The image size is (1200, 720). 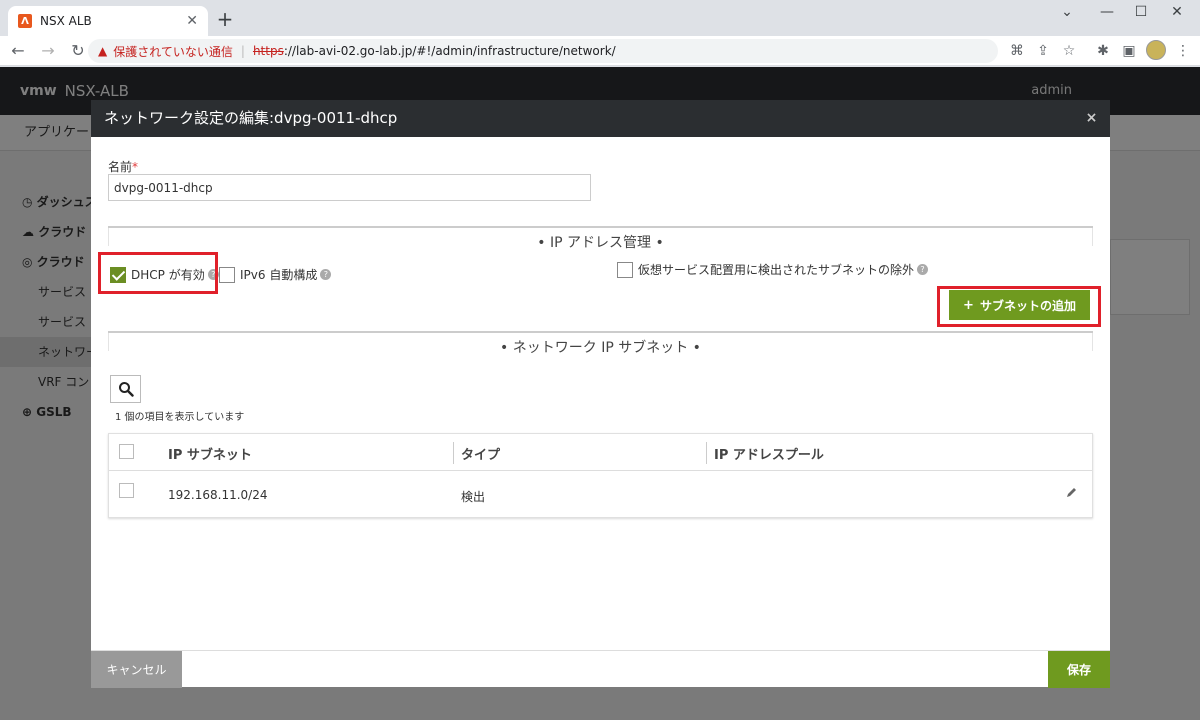 I want to click on required-marker: *, so click(x=135, y=167).